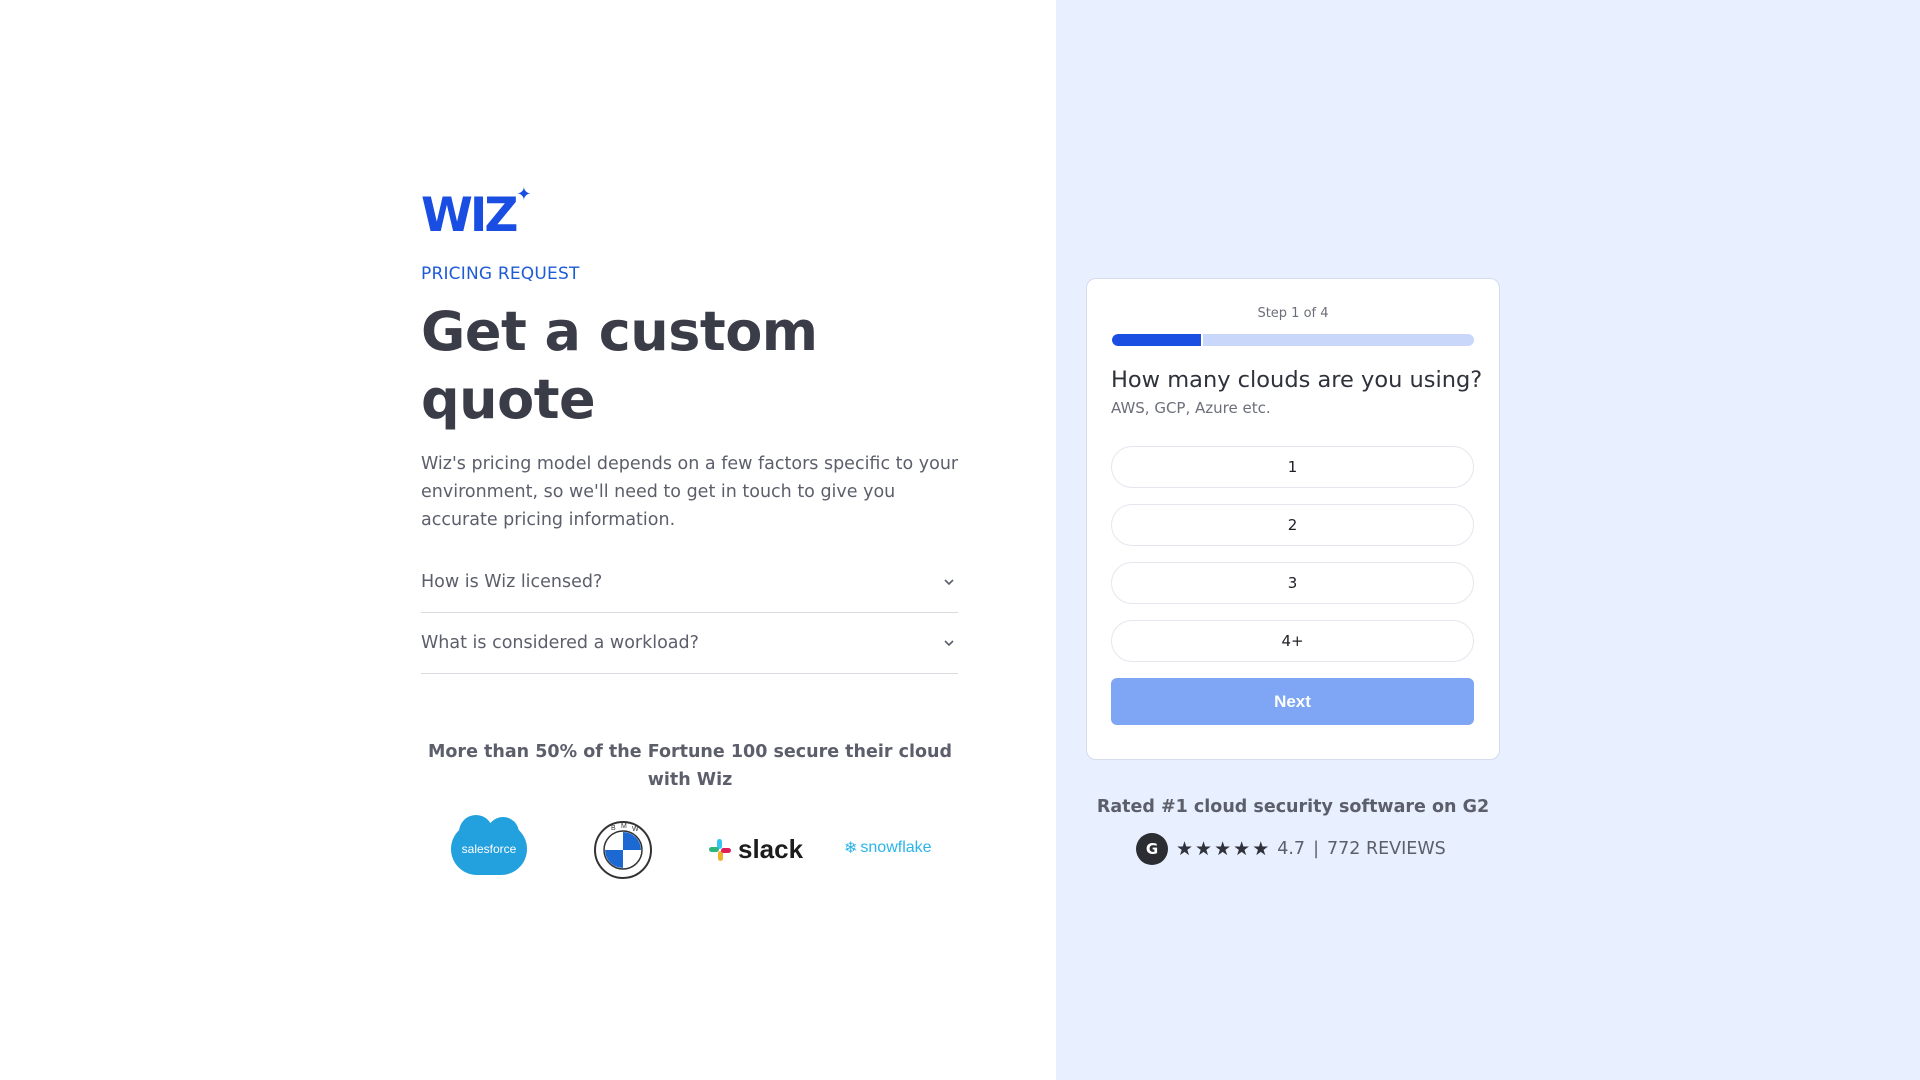  What do you see at coordinates (1292, 701) in the screenshot?
I see `next-button: Next` at bounding box center [1292, 701].